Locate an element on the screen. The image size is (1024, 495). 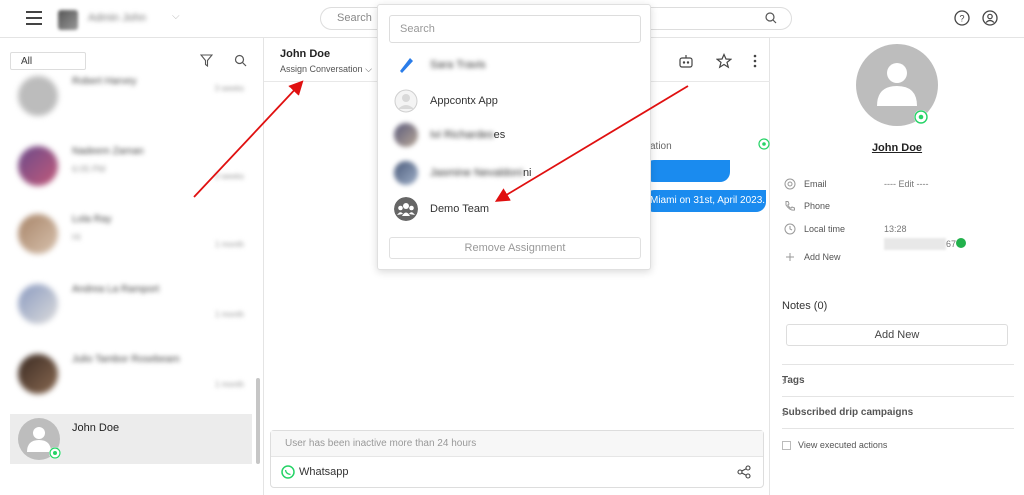
conversation-name: Andrea La Ramport is located at coordinates (116, 289).